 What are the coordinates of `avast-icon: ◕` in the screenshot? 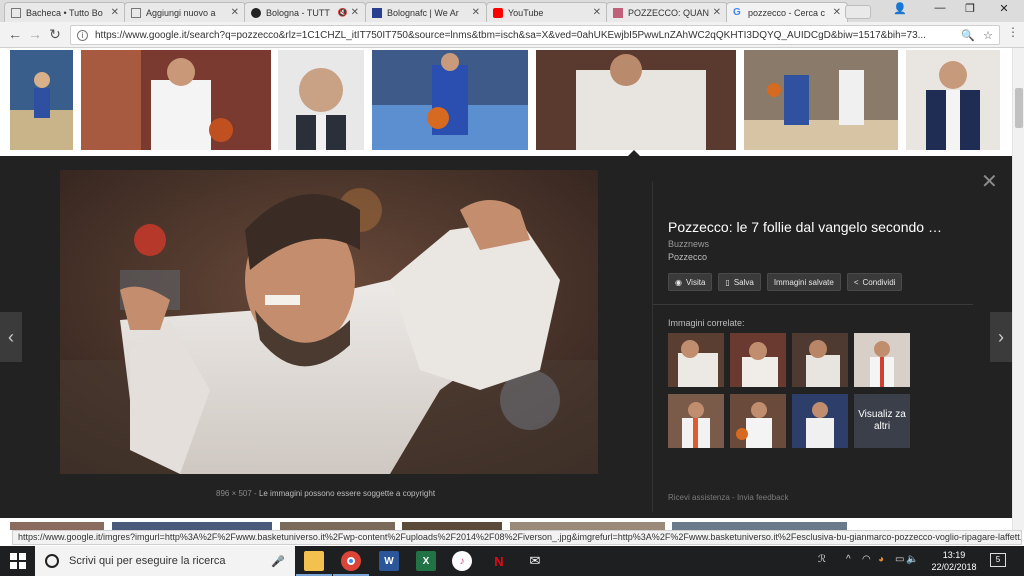 It's located at (881, 559).